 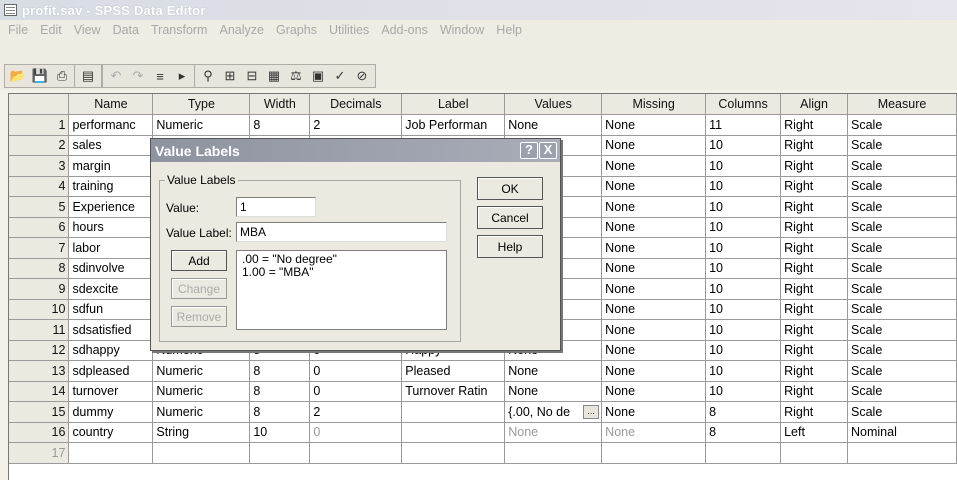 What do you see at coordinates (111, 186) in the screenshot?
I see `name-cell: training` at bounding box center [111, 186].